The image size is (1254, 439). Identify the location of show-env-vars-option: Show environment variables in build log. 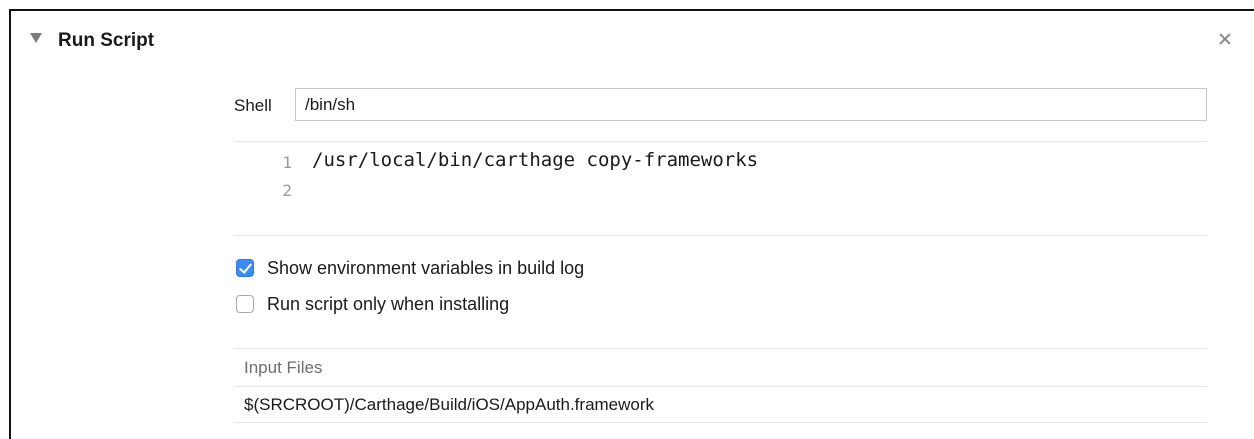
(410, 268).